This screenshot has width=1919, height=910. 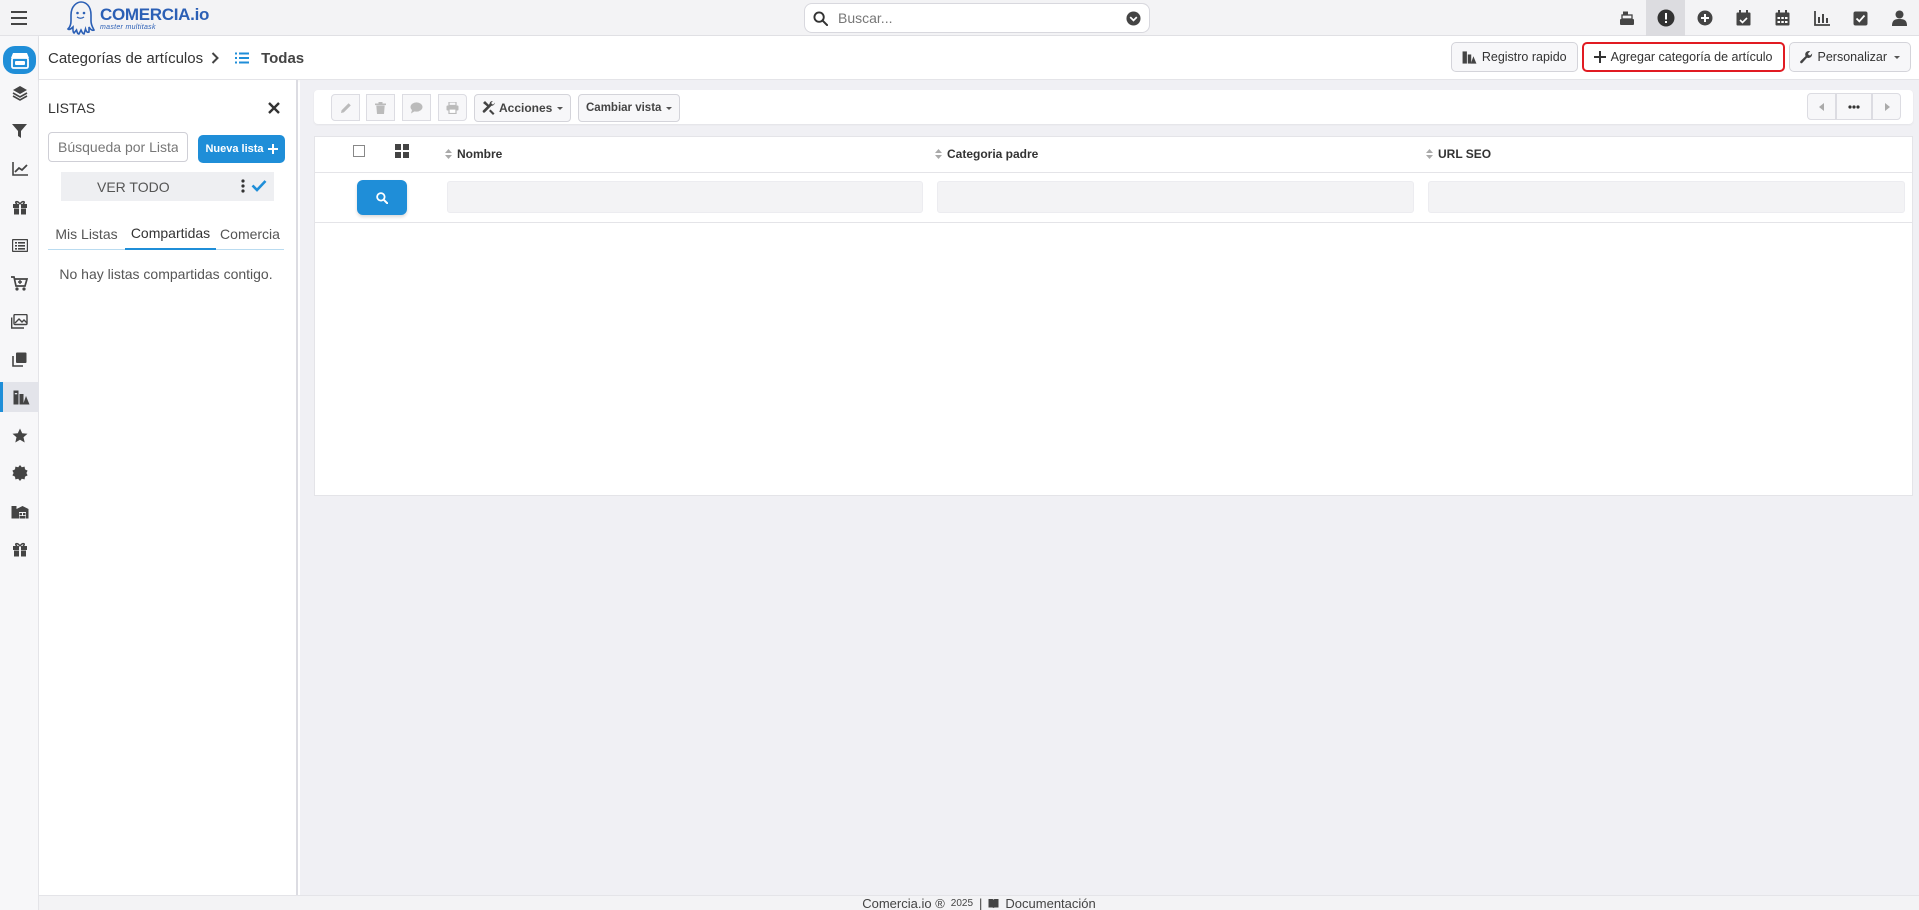 What do you see at coordinates (118, 147) in the screenshot?
I see `lists-search-input` at bounding box center [118, 147].